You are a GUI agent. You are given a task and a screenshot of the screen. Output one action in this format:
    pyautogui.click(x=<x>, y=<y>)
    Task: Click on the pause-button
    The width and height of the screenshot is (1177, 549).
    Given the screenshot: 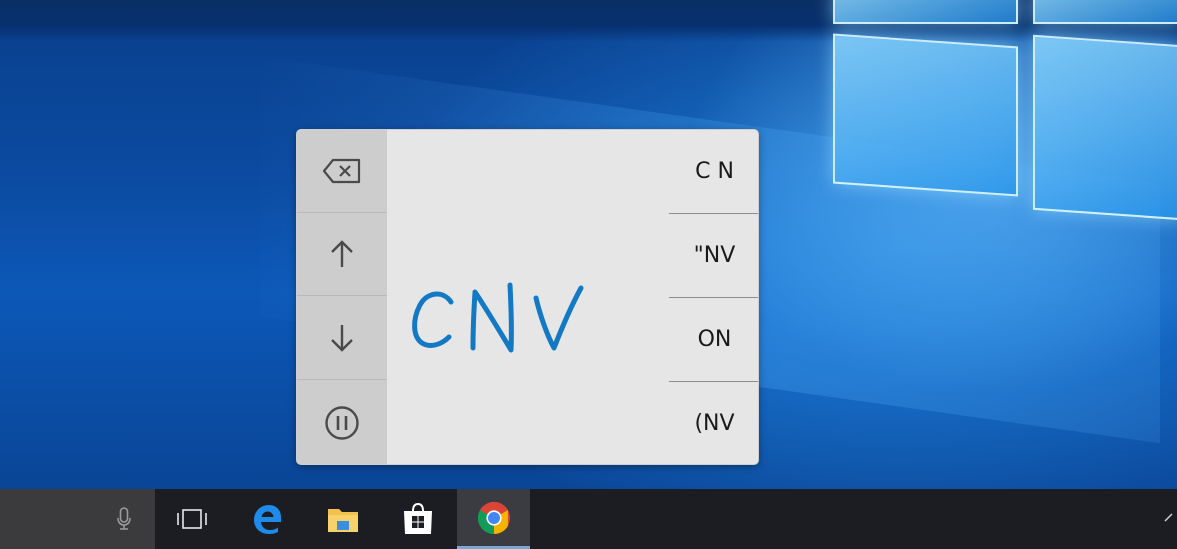 What is the action you would take?
    pyautogui.click(x=342, y=422)
    